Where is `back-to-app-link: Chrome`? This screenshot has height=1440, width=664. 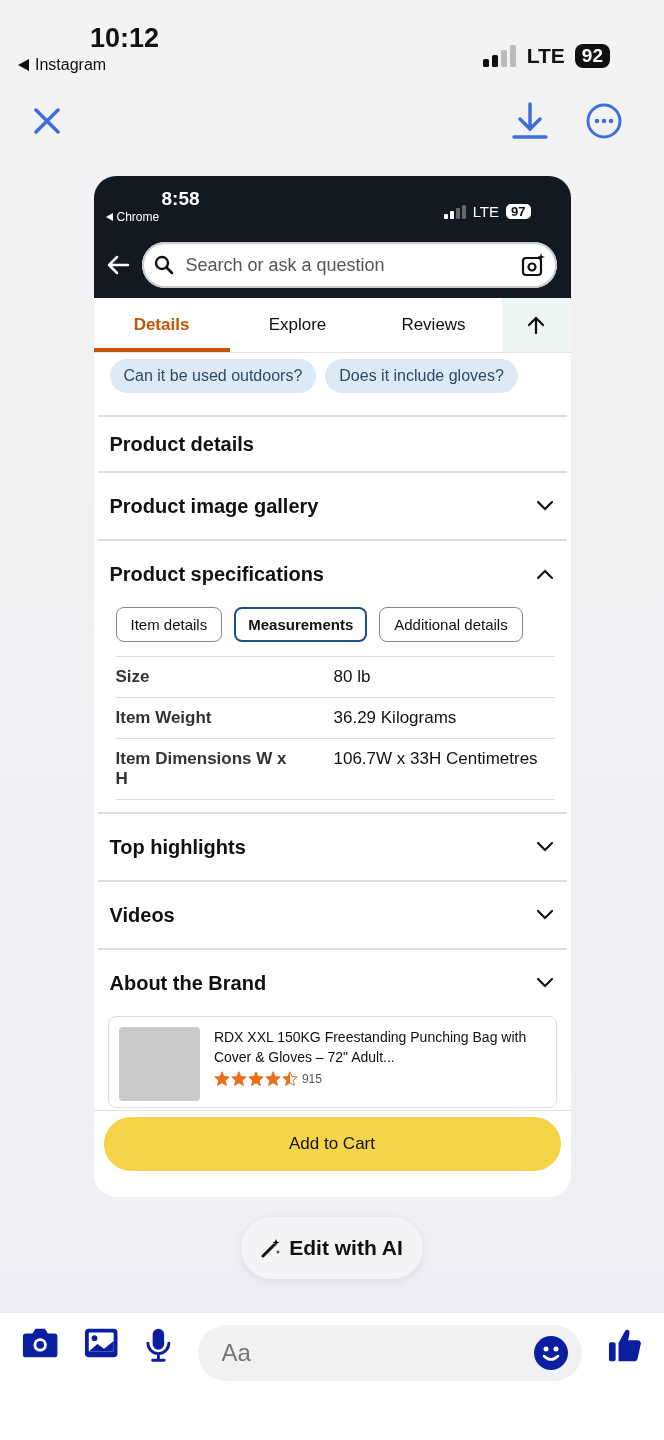 back-to-app-link: Chrome is located at coordinates (138, 217).